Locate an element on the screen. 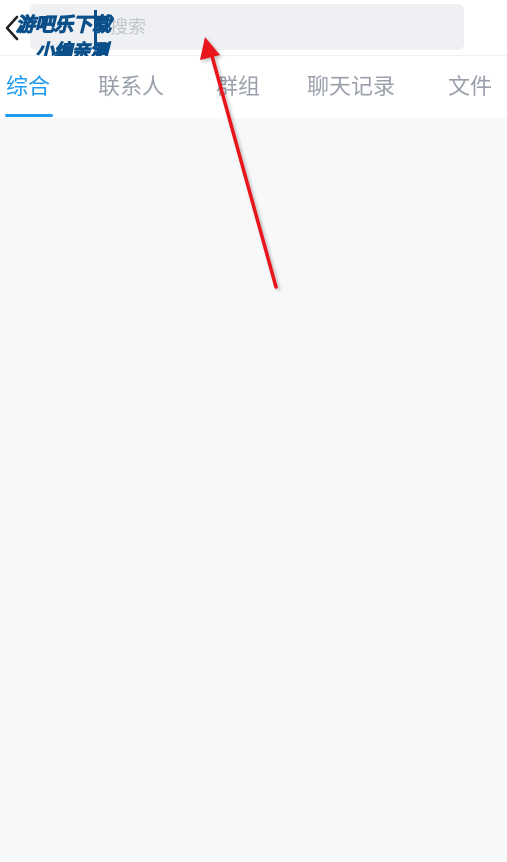 This screenshot has width=507, height=862. tab-chat-history: 聊天记录 is located at coordinates (351, 88).